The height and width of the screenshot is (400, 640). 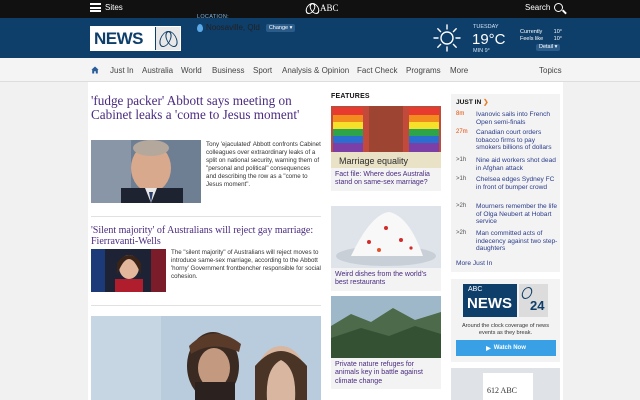 I want to click on features-heading: FEATURES, so click(x=350, y=96).